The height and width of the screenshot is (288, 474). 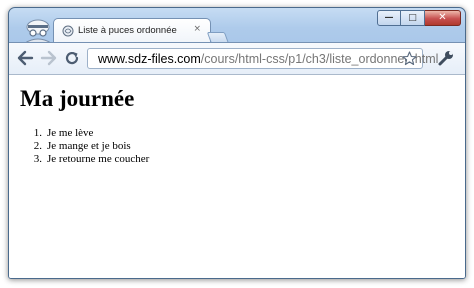 I want to click on list-item: 1. Je me lève, so click(x=84, y=133).